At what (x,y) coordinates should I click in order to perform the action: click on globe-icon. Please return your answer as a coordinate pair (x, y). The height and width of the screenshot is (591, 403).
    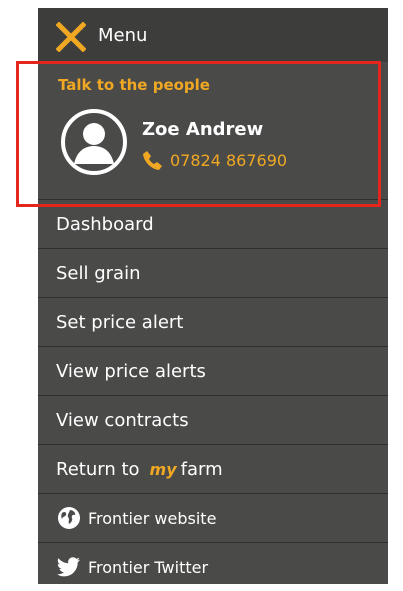
    Looking at the image, I should click on (69, 518).